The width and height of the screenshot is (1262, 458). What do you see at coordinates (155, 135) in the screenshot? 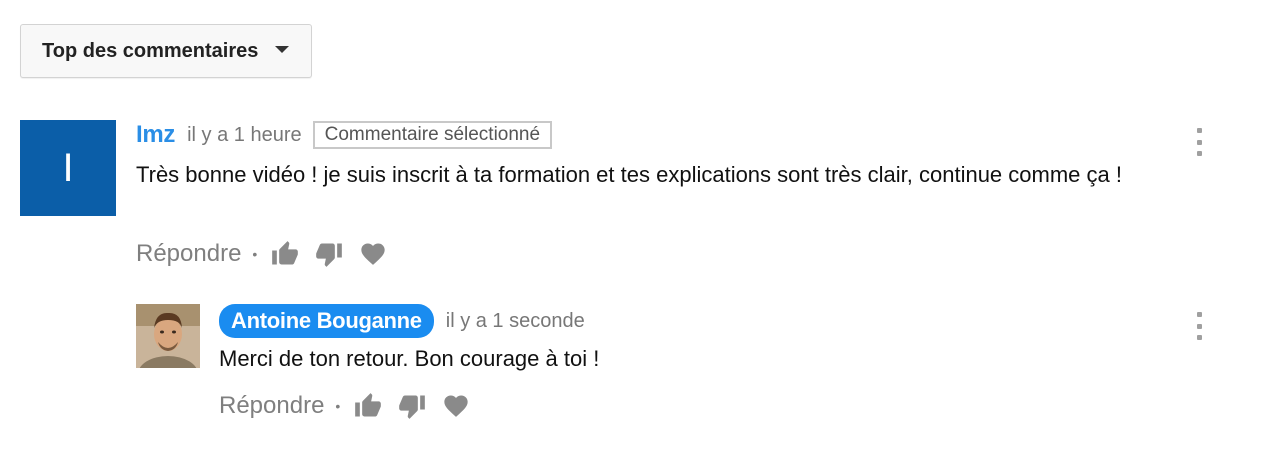
I see `comment-author: Imz` at bounding box center [155, 135].